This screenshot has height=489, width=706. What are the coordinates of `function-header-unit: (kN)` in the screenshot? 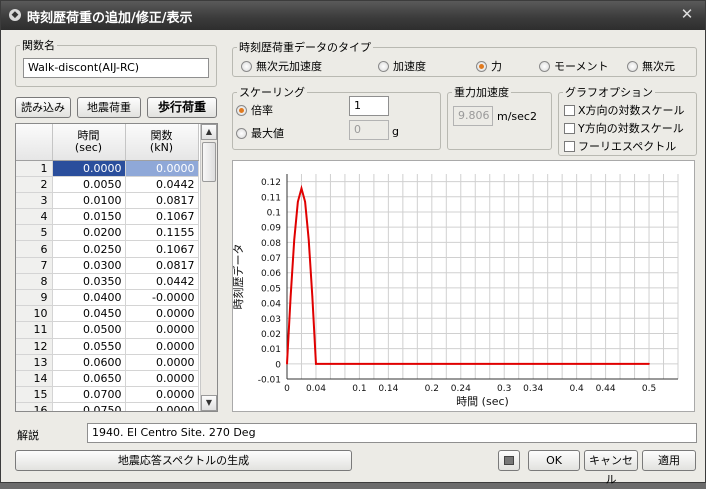 It's located at (161, 147).